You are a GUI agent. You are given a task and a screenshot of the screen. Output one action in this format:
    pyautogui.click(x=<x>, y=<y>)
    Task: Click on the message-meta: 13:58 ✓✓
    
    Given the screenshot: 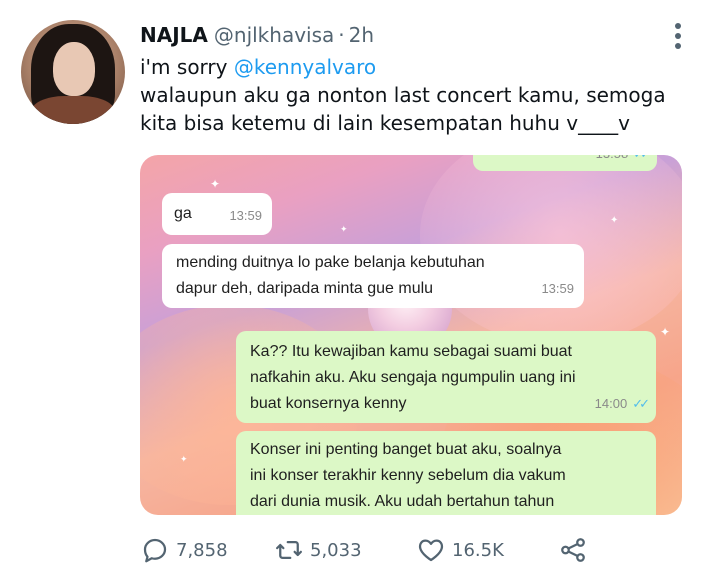 What is the action you would take?
    pyautogui.click(x=623, y=161)
    